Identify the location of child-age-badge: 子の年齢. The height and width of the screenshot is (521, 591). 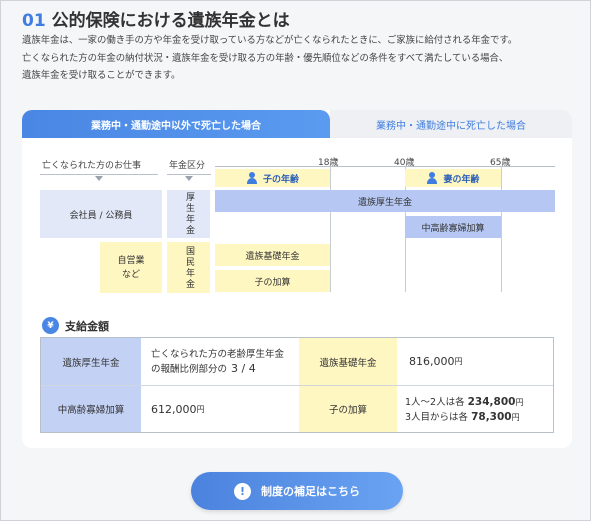
(272, 178).